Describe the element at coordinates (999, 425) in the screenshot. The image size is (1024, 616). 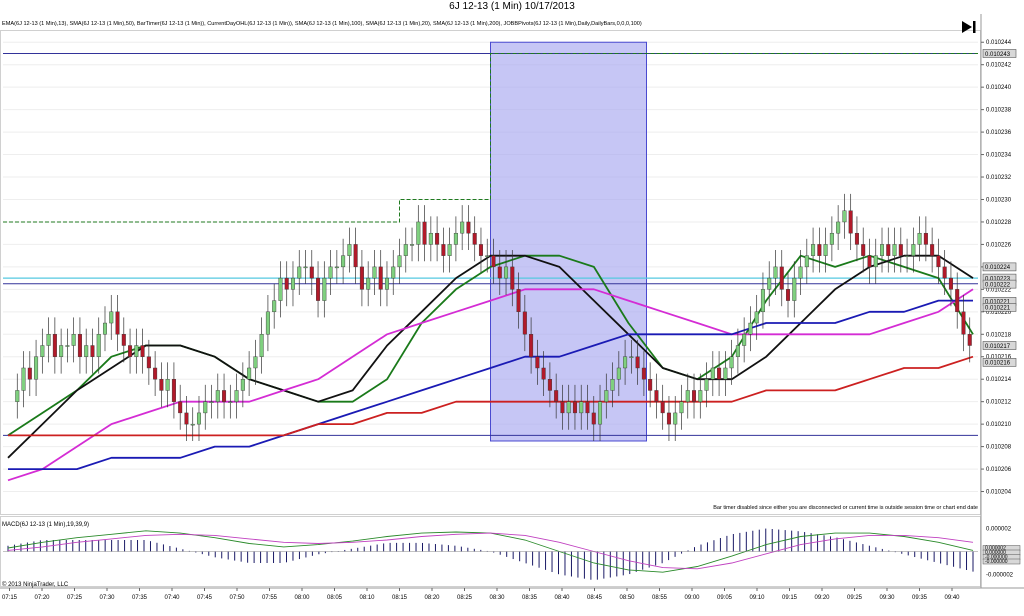
I see `price-tick-label: 0.010210` at that location.